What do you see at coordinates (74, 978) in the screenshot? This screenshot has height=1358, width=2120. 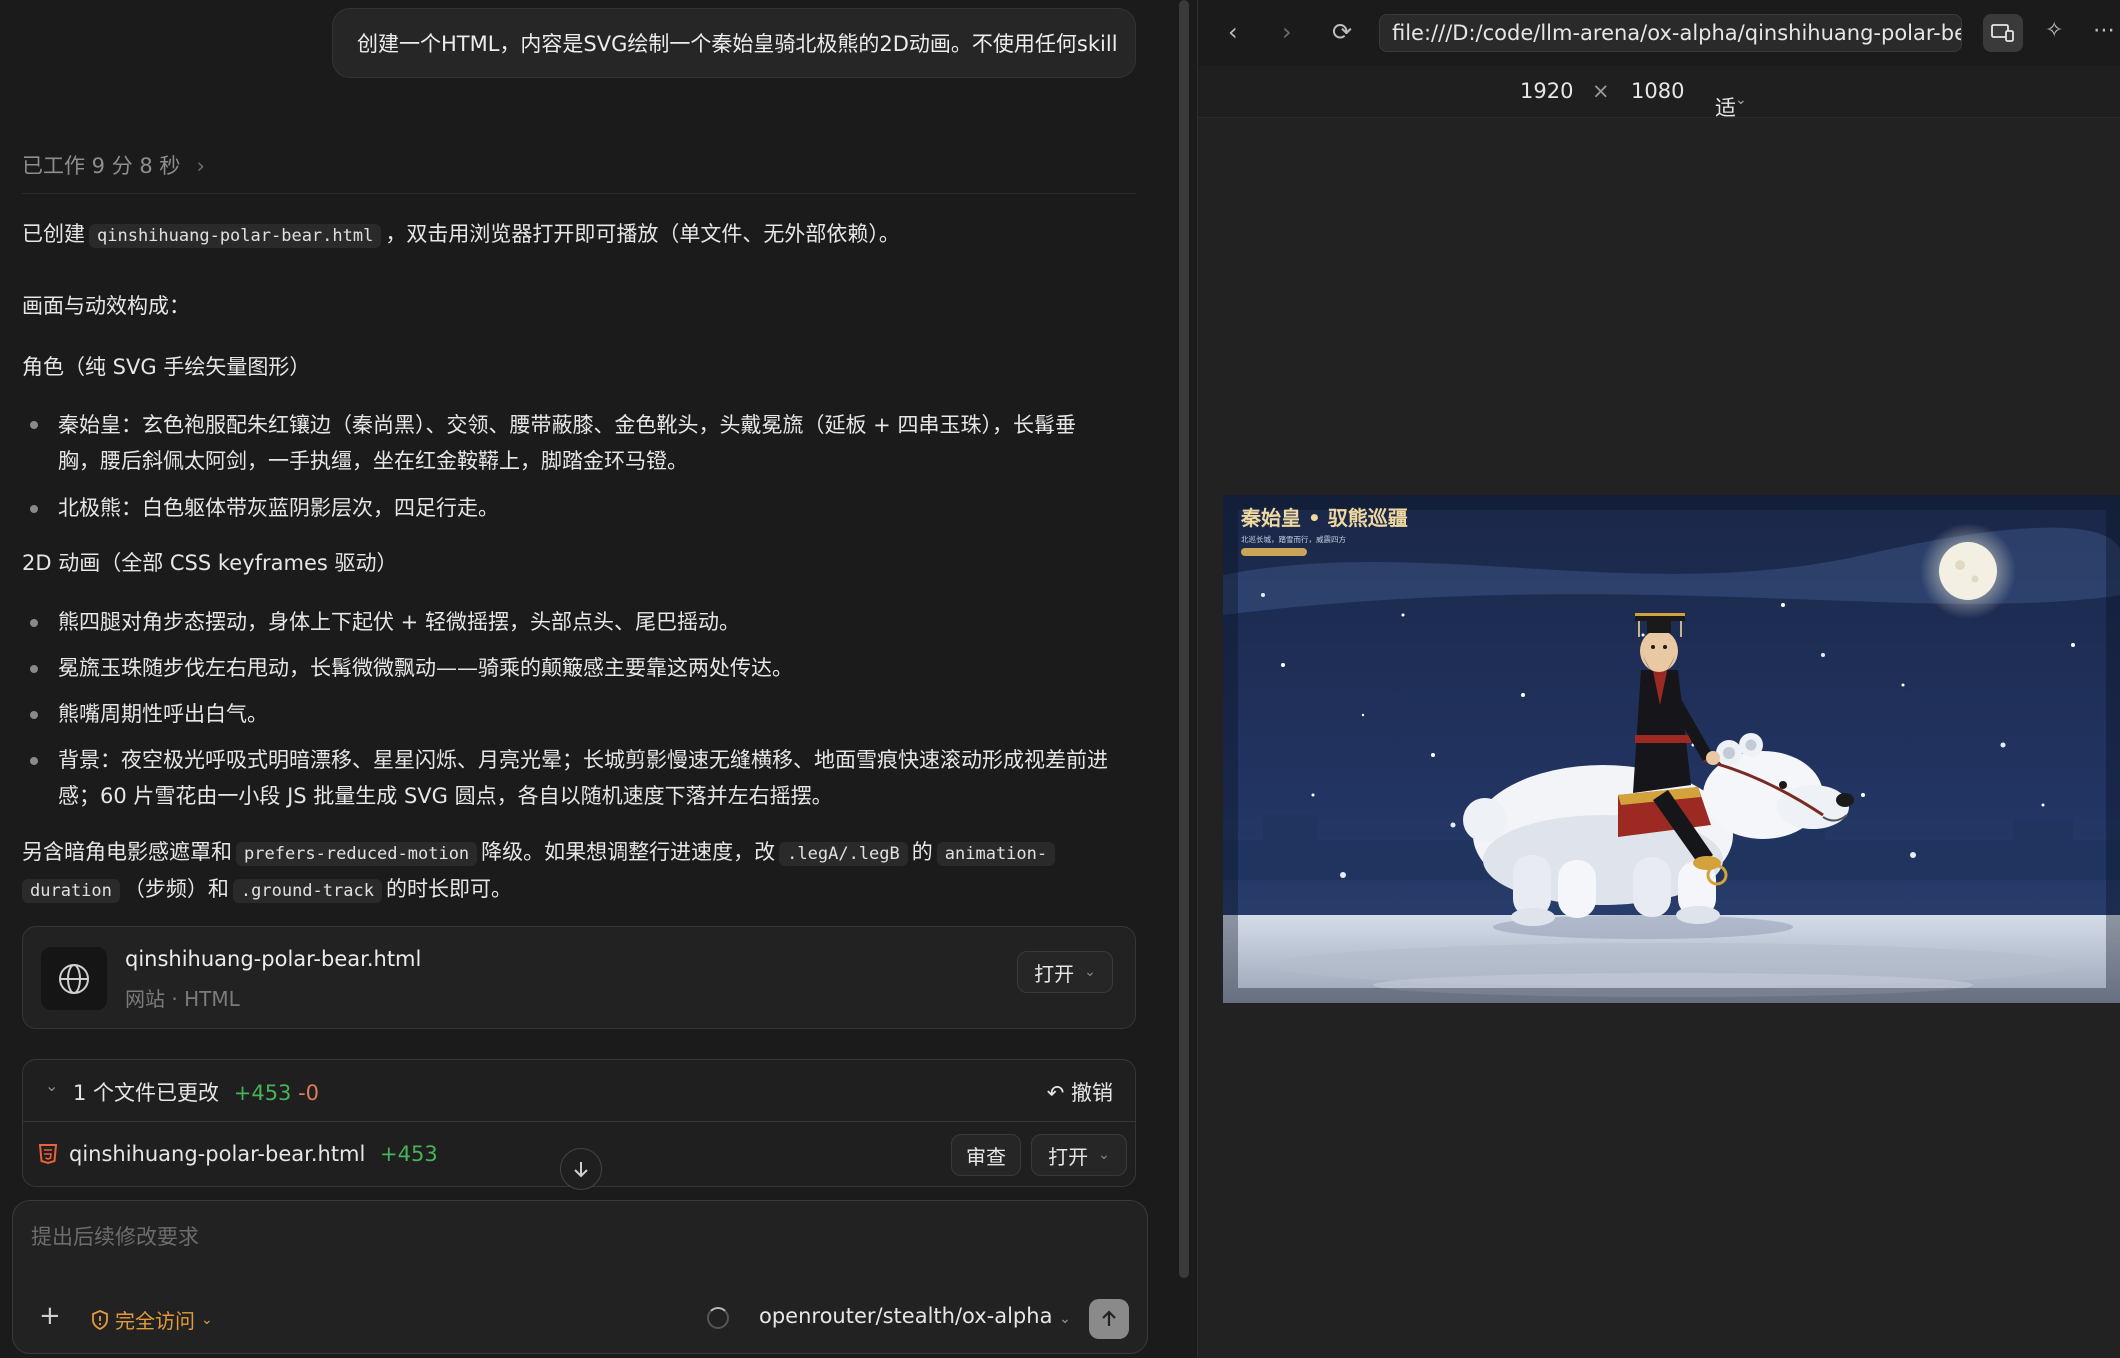 I see `globe-icon` at bounding box center [74, 978].